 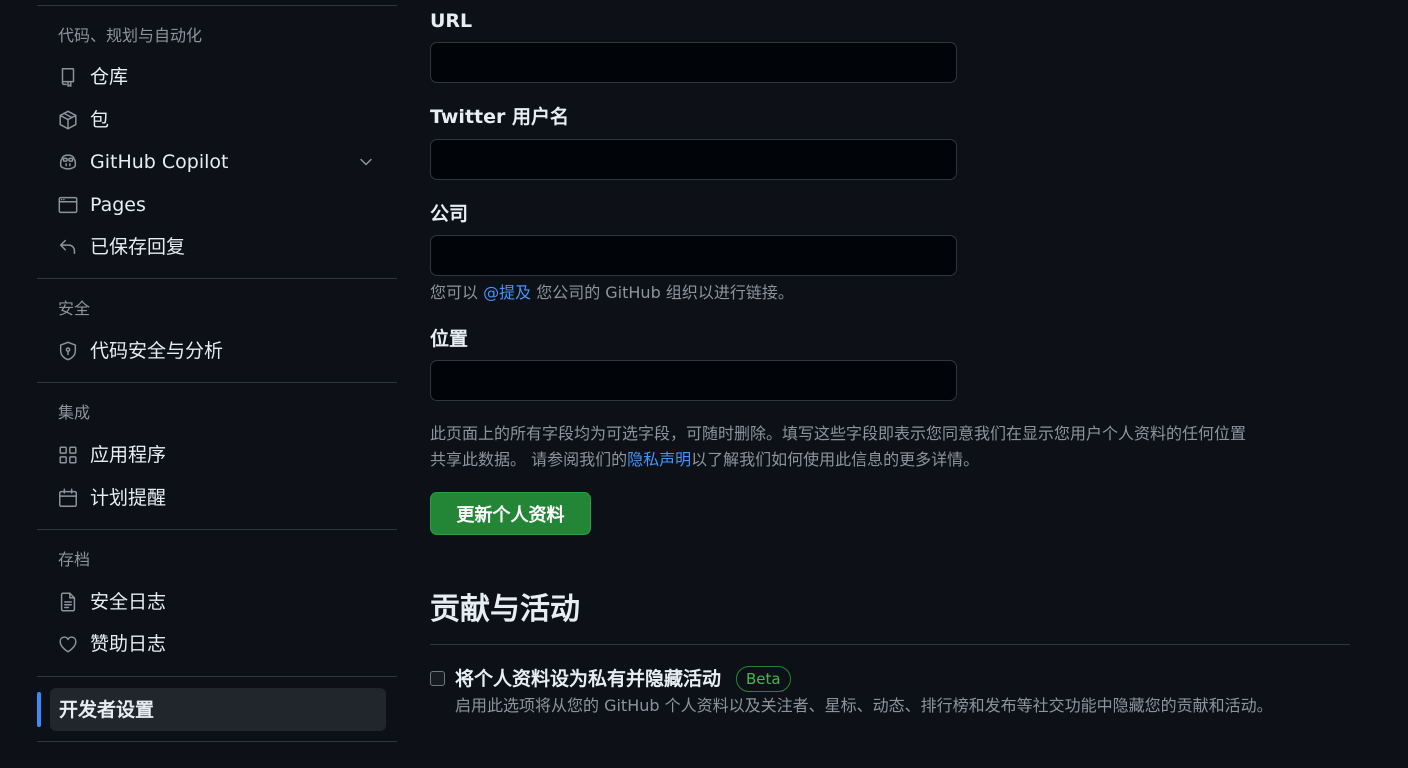 I want to click on company-input, so click(x=693, y=255).